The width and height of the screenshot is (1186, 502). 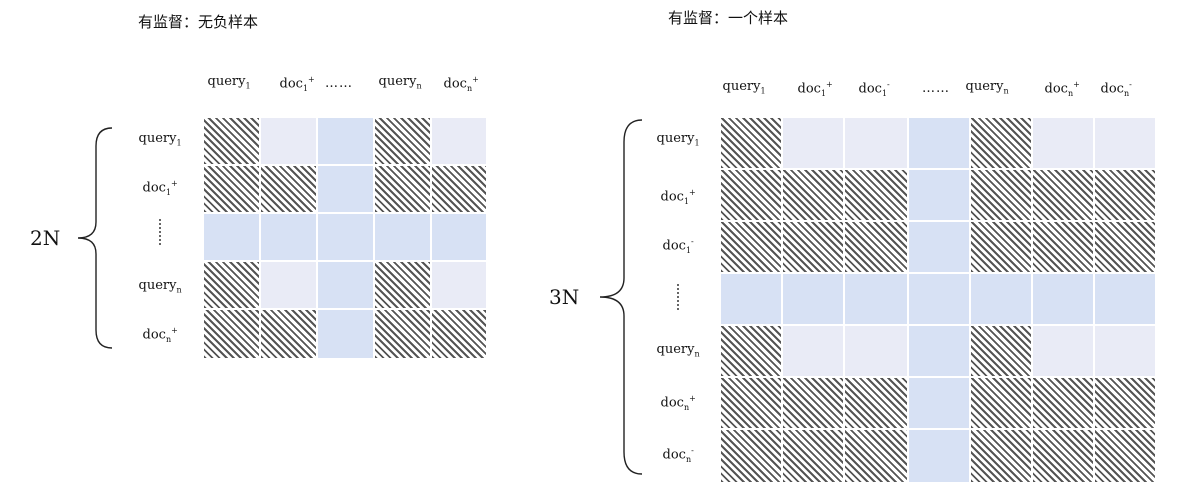 I want to click on left-row-label-subscript: n, so click(x=168, y=339).